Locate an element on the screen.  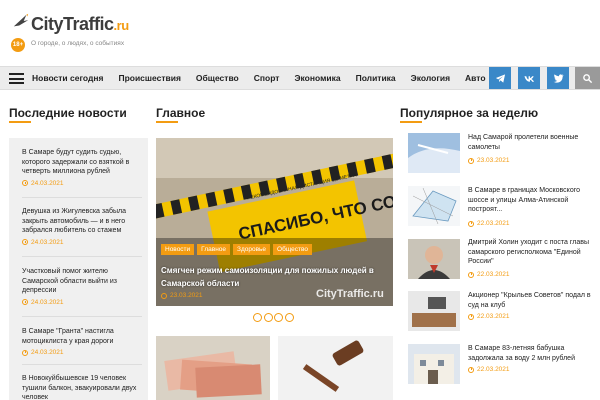
nav-item-news-today: Новости сегодня is located at coordinates (67, 78).